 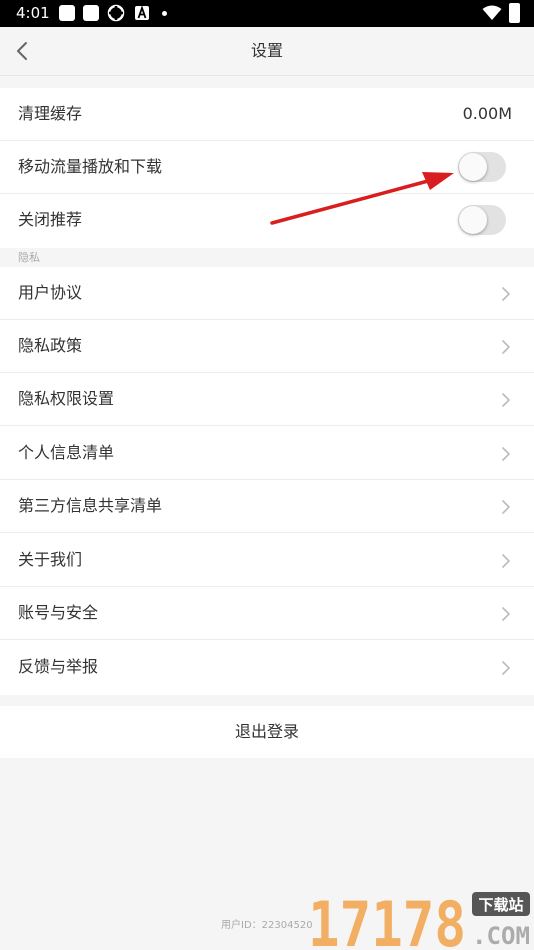 What do you see at coordinates (50, 113) in the screenshot?
I see `clear-cache-label: 清理缓存` at bounding box center [50, 113].